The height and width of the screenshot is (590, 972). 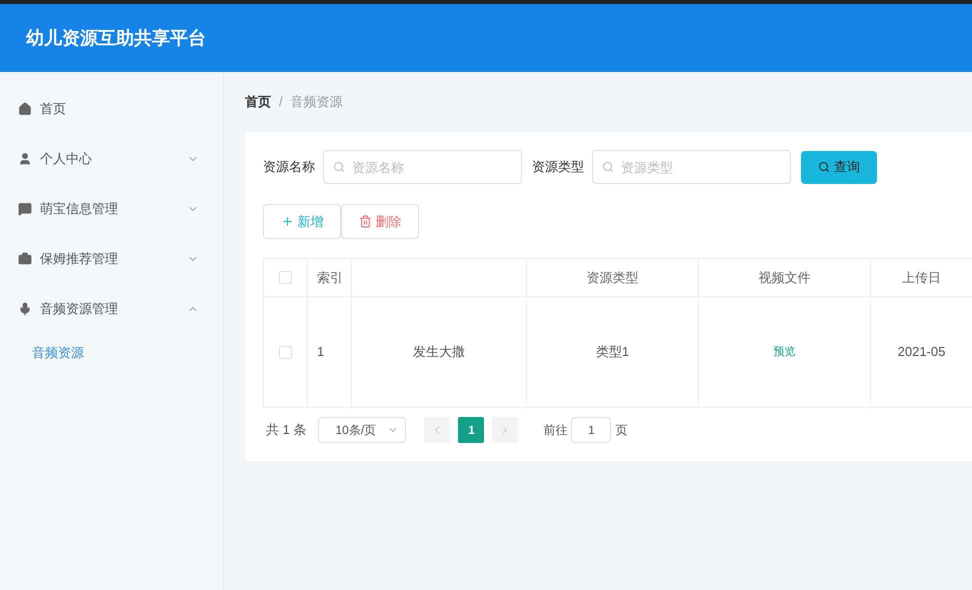 What do you see at coordinates (116, 38) in the screenshot?
I see `app-title: 幼儿资源互助共享平台` at bounding box center [116, 38].